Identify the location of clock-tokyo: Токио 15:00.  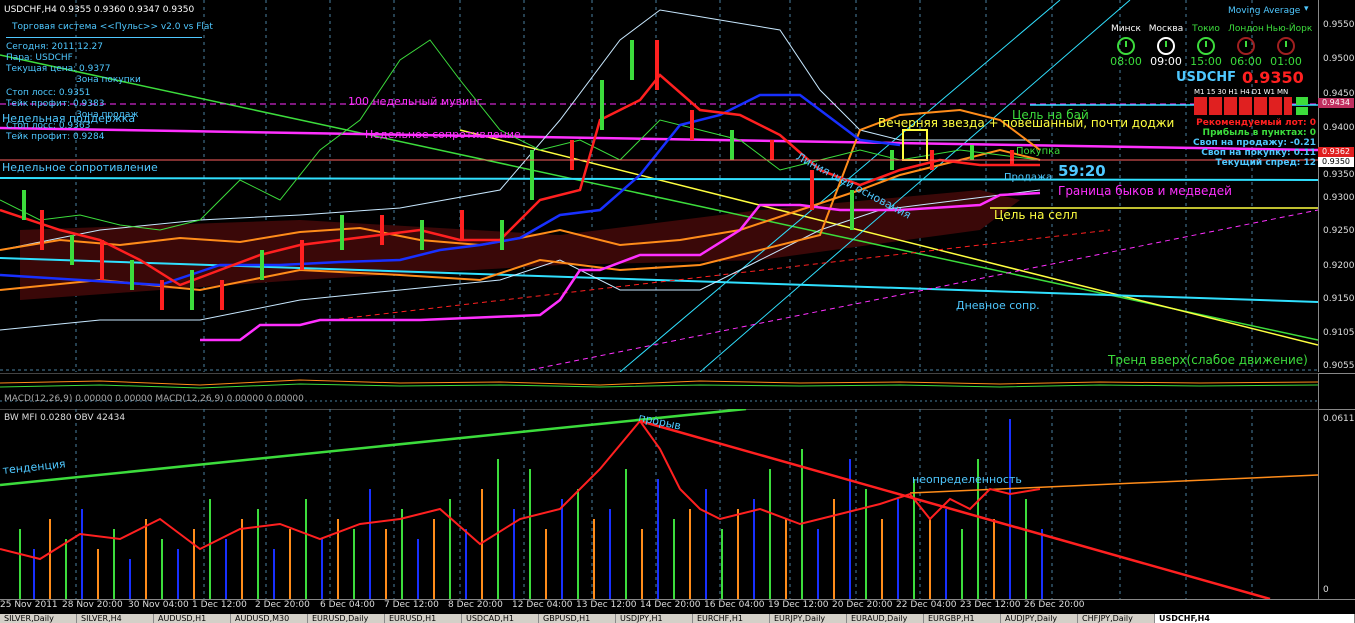
(1206, 46).